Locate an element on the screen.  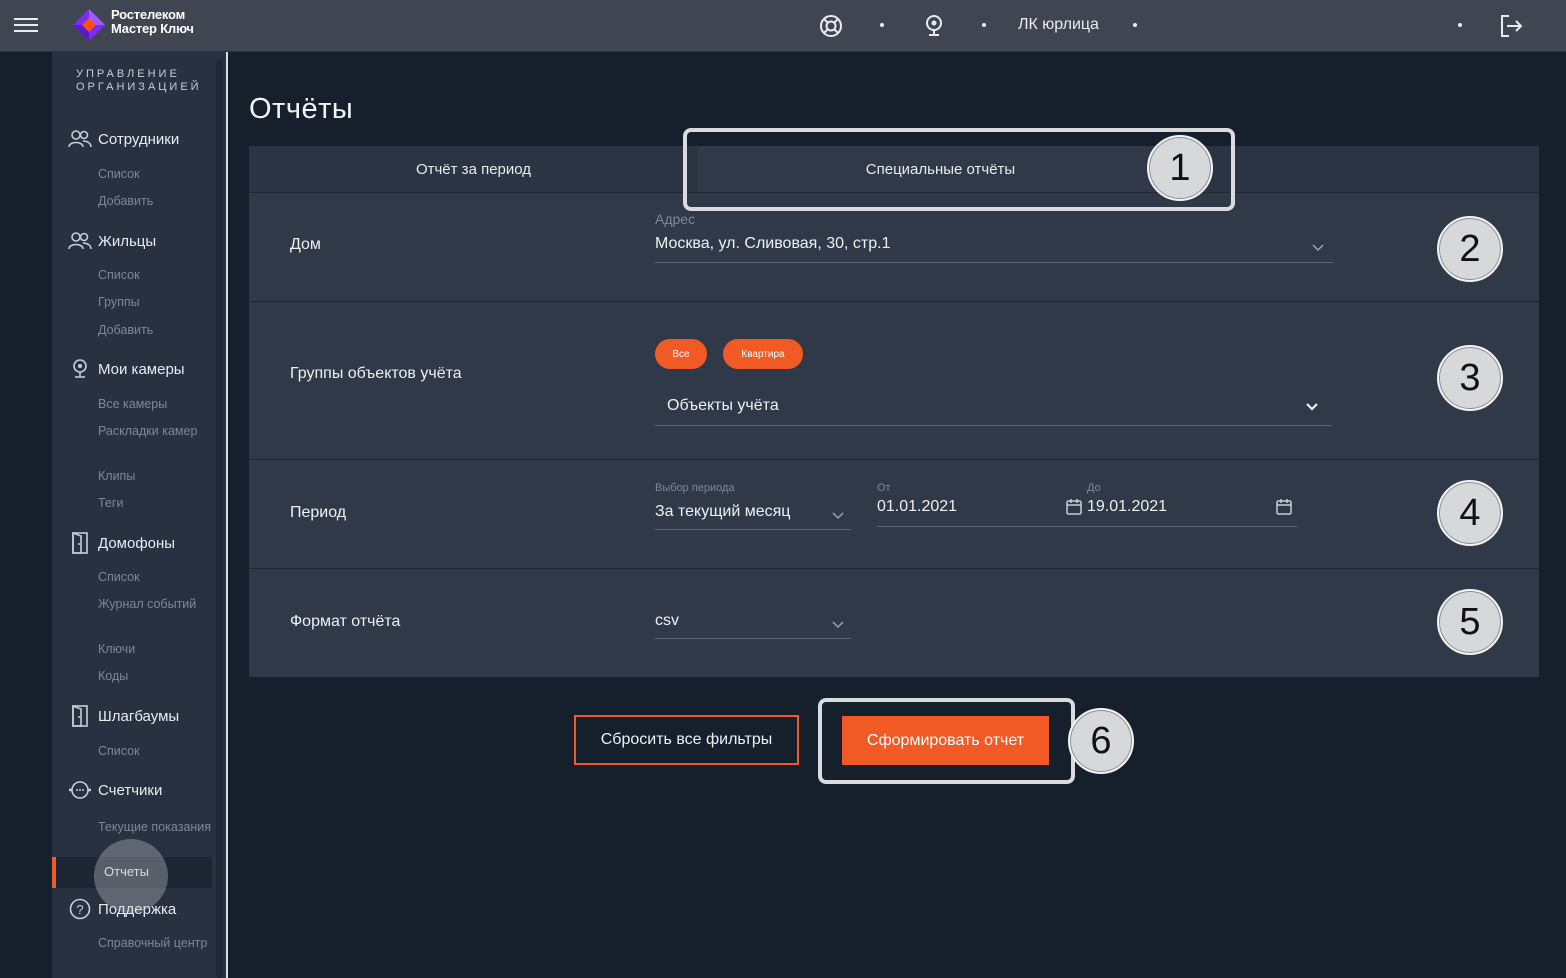
top-bar: Ростелеком Мастер Ключ ЛК юрлица is located at coordinates (783, 26).